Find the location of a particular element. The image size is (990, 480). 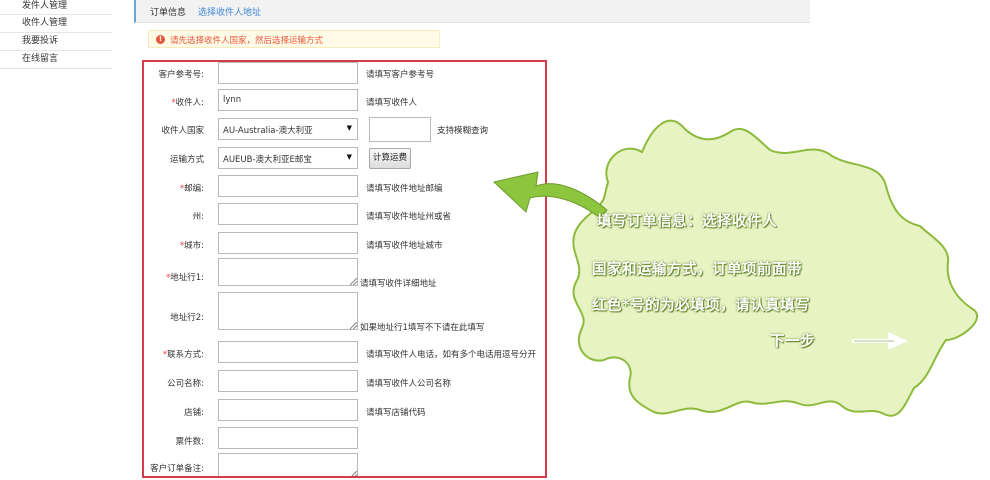

callout-arrow-icon is located at coordinates (550, 195).